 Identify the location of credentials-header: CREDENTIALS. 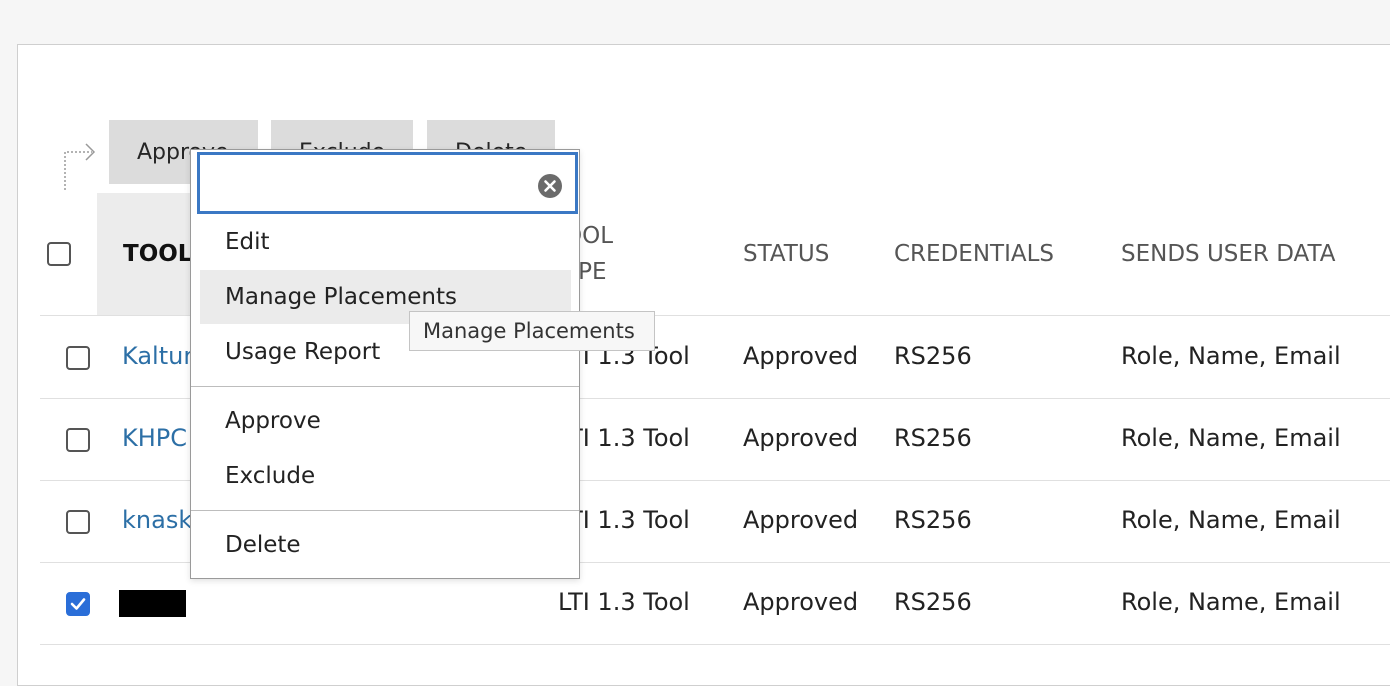
(974, 254).